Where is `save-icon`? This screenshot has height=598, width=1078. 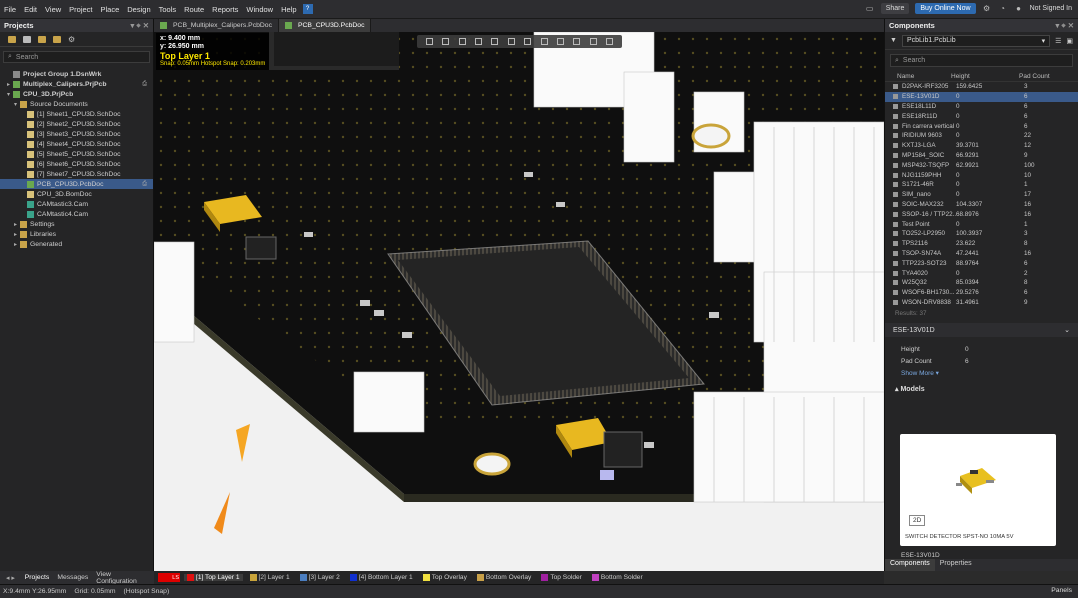 save-icon is located at coordinates (57, 39).